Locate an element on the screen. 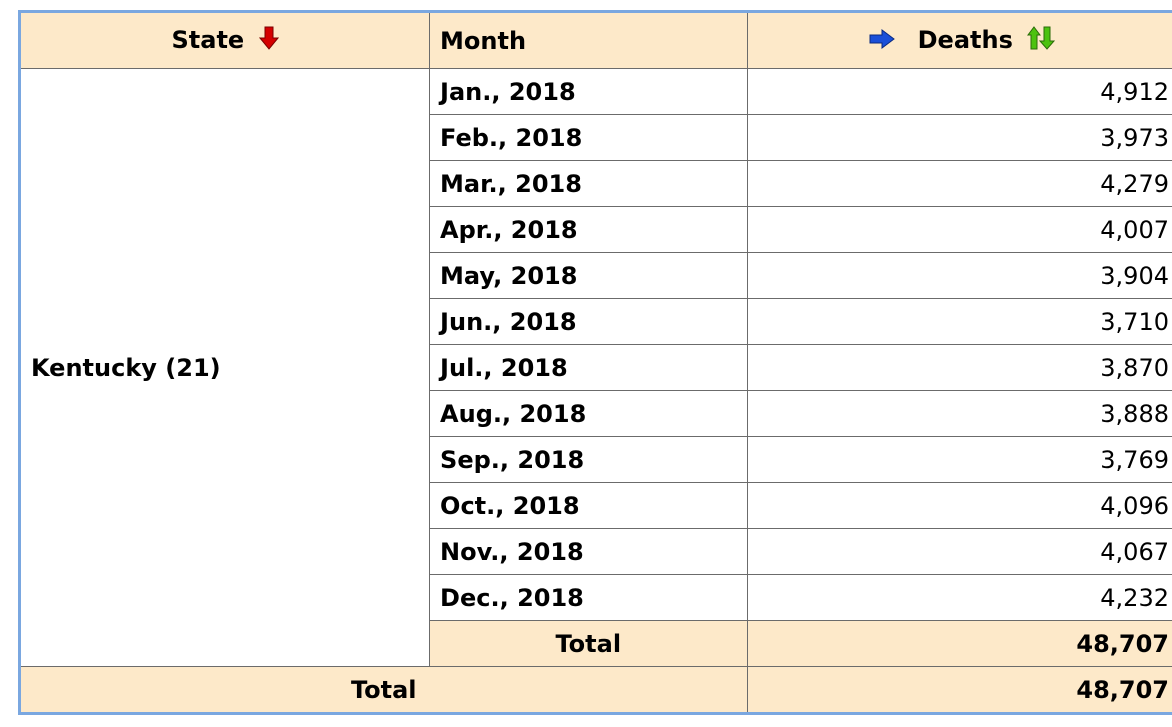  deaths-cell: 4,096 is located at coordinates (959, 505).